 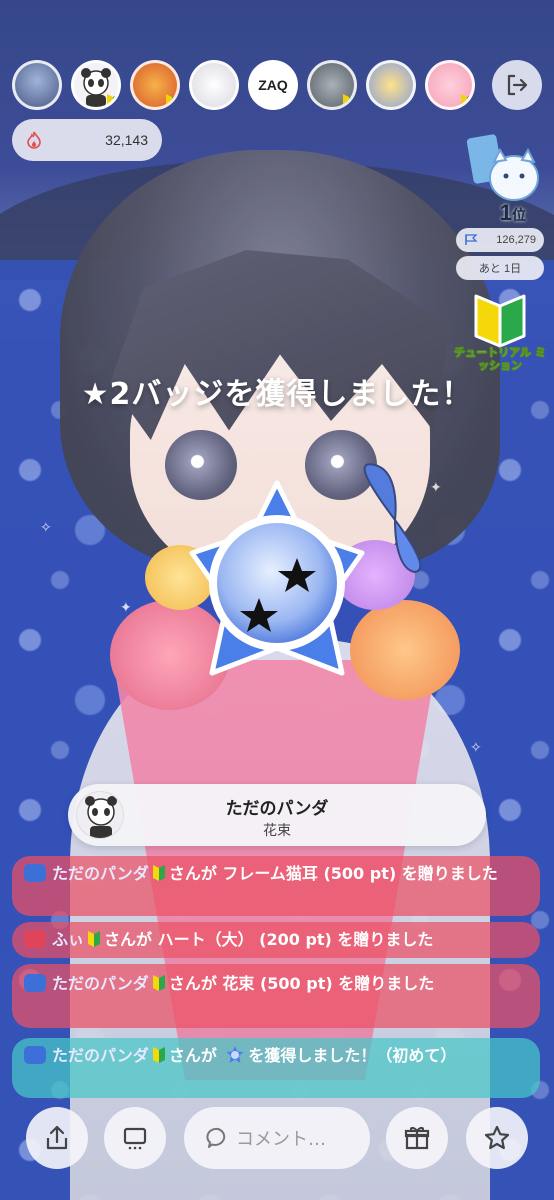 I want to click on points-value: 32,143, so click(x=126, y=140).